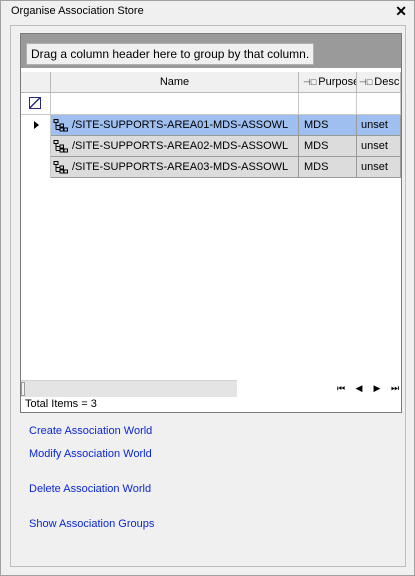  What do you see at coordinates (180, 146) in the screenshot?
I see `cell-name-text: /SITE-SUPPORTS-AREA02-MDS-ASSOWL` at bounding box center [180, 146].